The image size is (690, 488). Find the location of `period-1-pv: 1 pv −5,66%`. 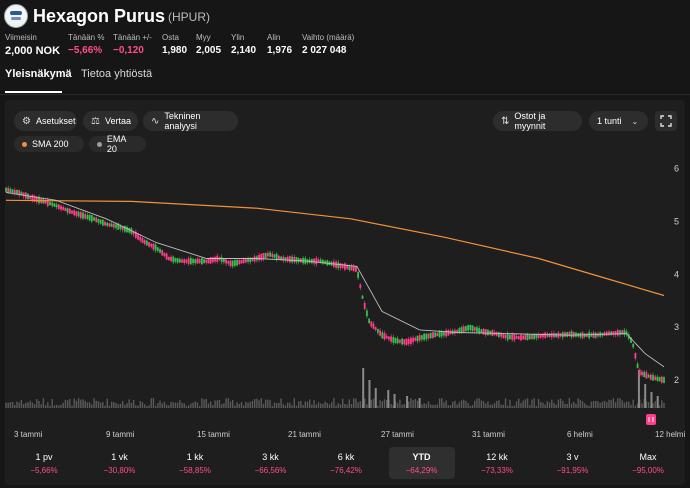

period-1-pv: 1 pv −5,66% is located at coordinates (44, 463).